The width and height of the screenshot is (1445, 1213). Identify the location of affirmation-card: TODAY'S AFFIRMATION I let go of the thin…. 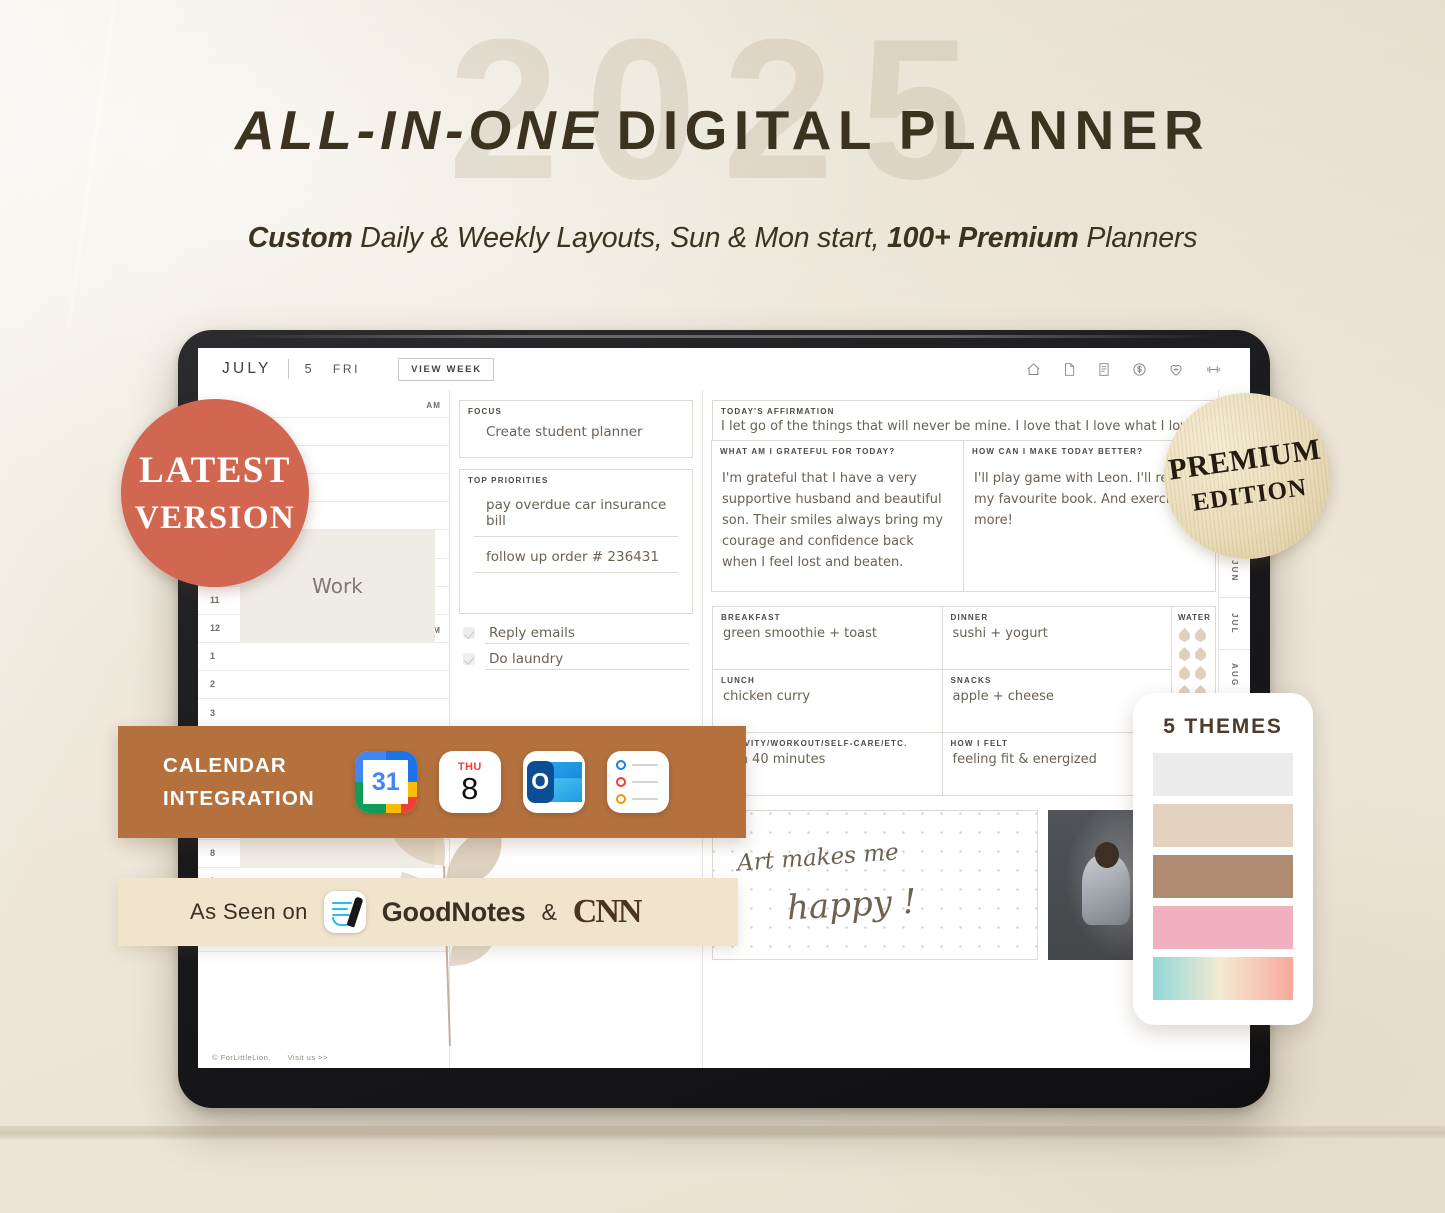
(964, 420).